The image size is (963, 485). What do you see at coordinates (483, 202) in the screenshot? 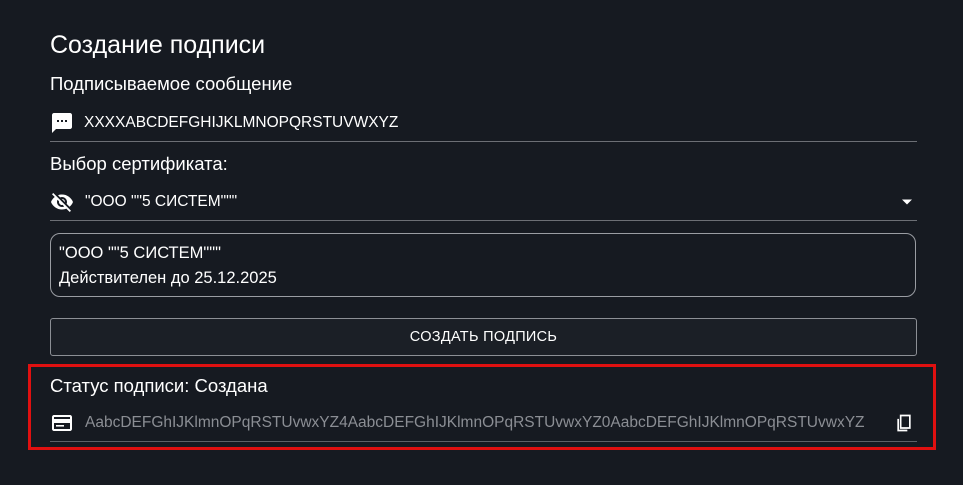
I see `certificate-select: "ООО ""5 СИСТЕМ"""` at bounding box center [483, 202].